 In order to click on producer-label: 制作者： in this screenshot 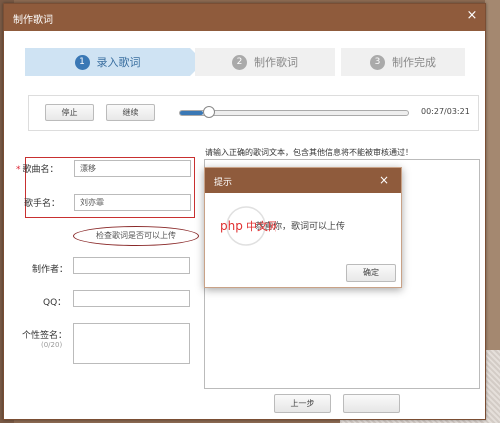, I will do `click(50, 270)`.